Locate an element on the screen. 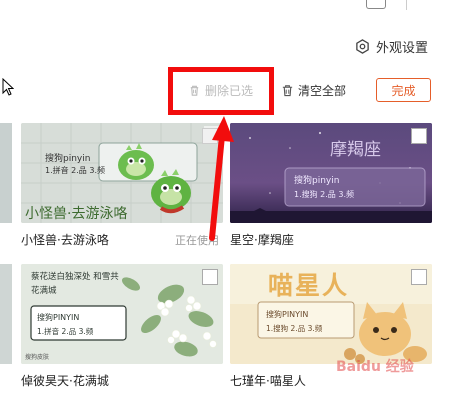 The image size is (451, 401). watermark-logo: Baidu 经验 is located at coordinates (375, 367).